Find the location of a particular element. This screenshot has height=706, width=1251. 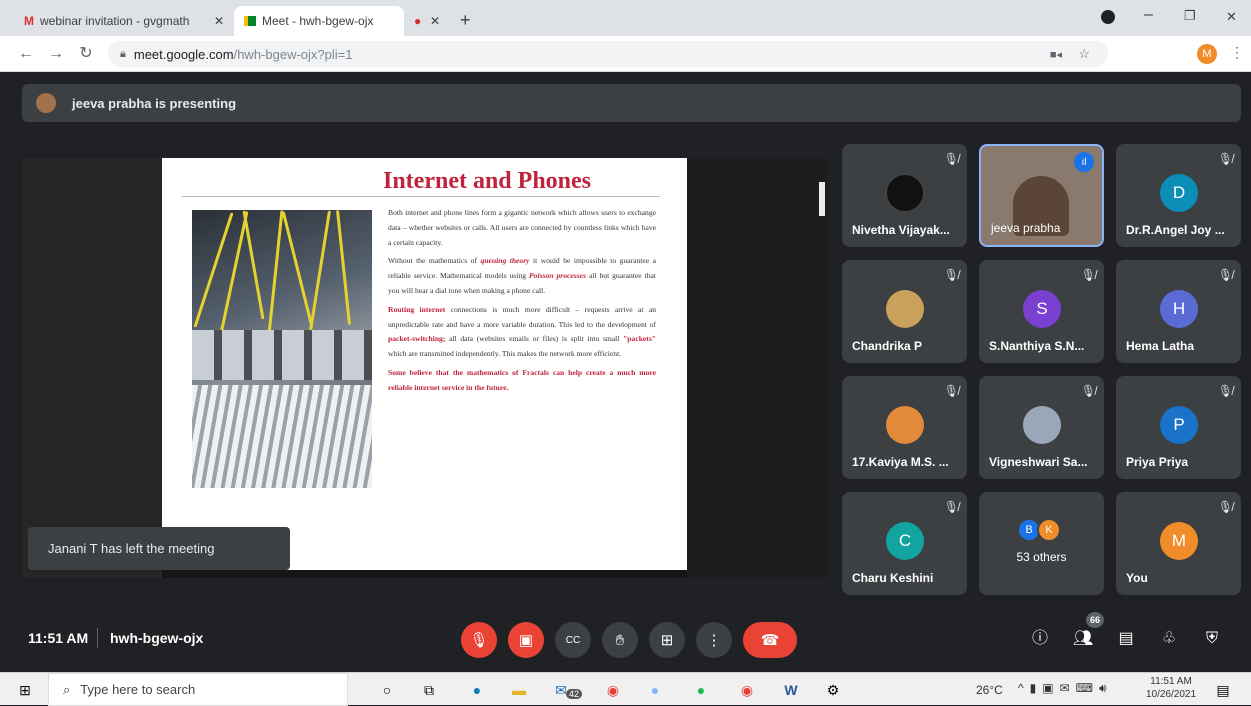

raise-hand-button: ✋︎ is located at coordinates (620, 640).